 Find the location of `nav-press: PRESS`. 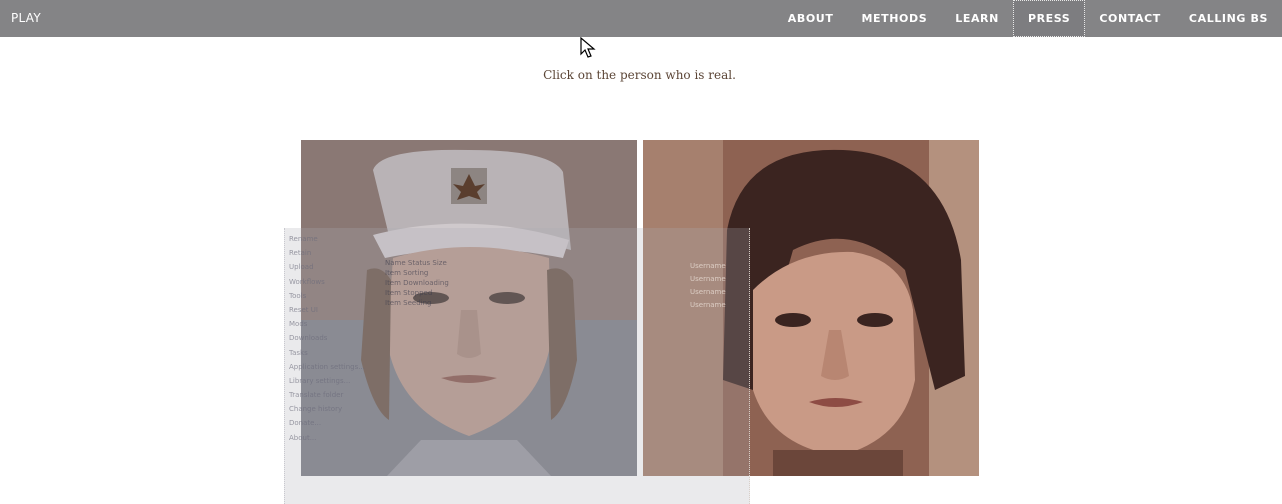

nav-press: PRESS is located at coordinates (1049, 18).